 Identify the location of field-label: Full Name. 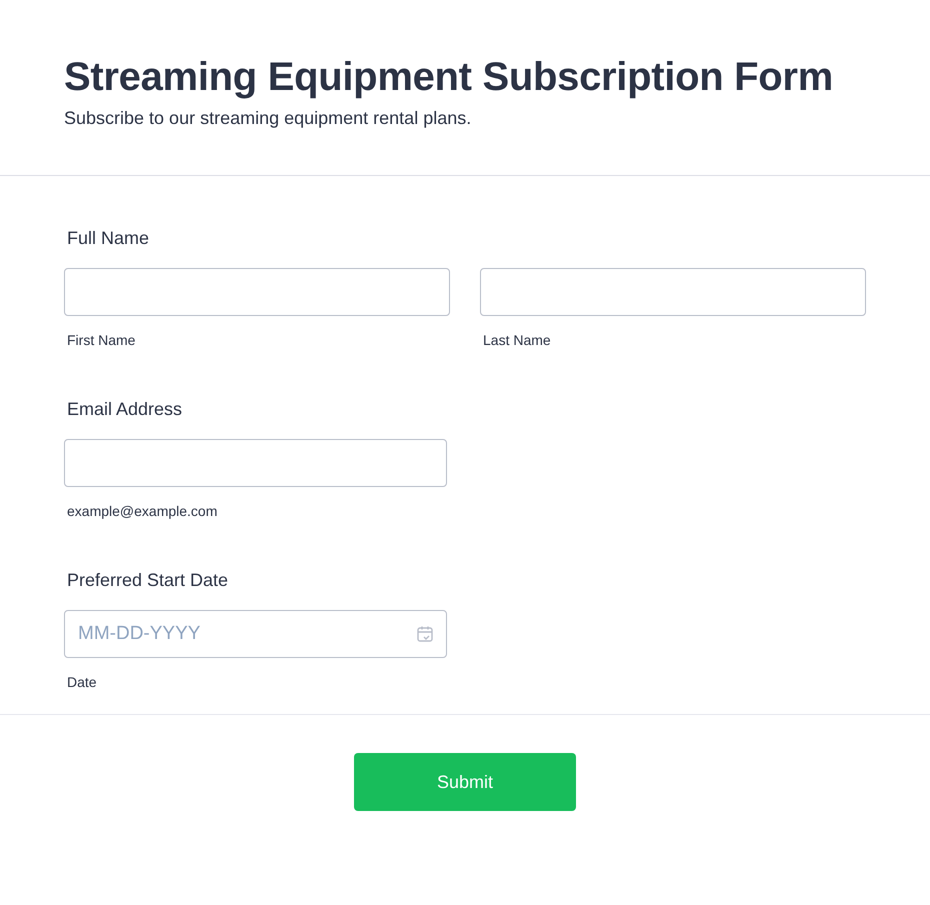
(108, 238).